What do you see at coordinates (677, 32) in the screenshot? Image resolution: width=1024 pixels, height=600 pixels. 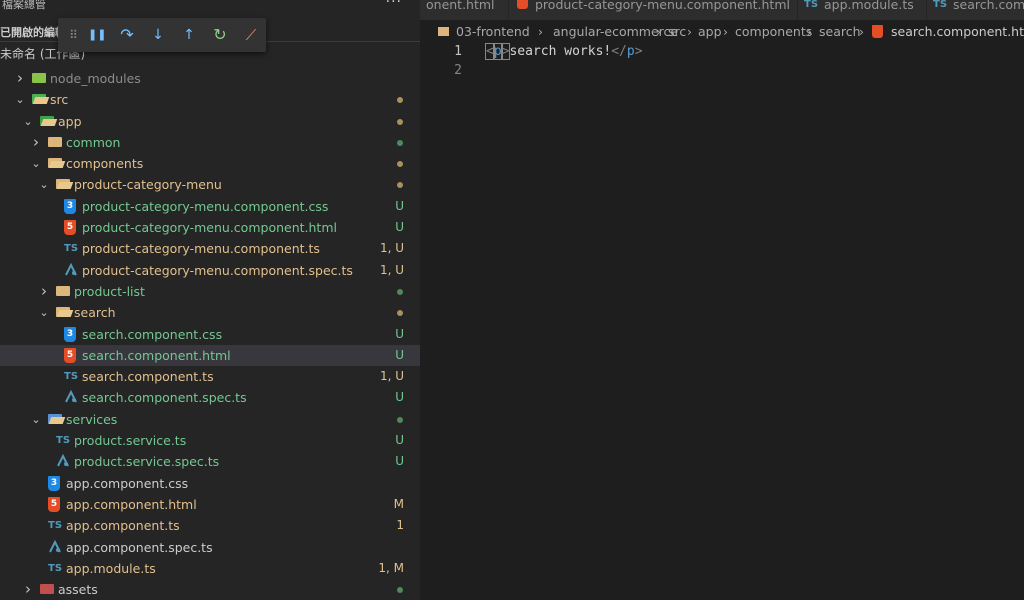 I see `breadcrumb-part: src` at bounding box center [677, 32].